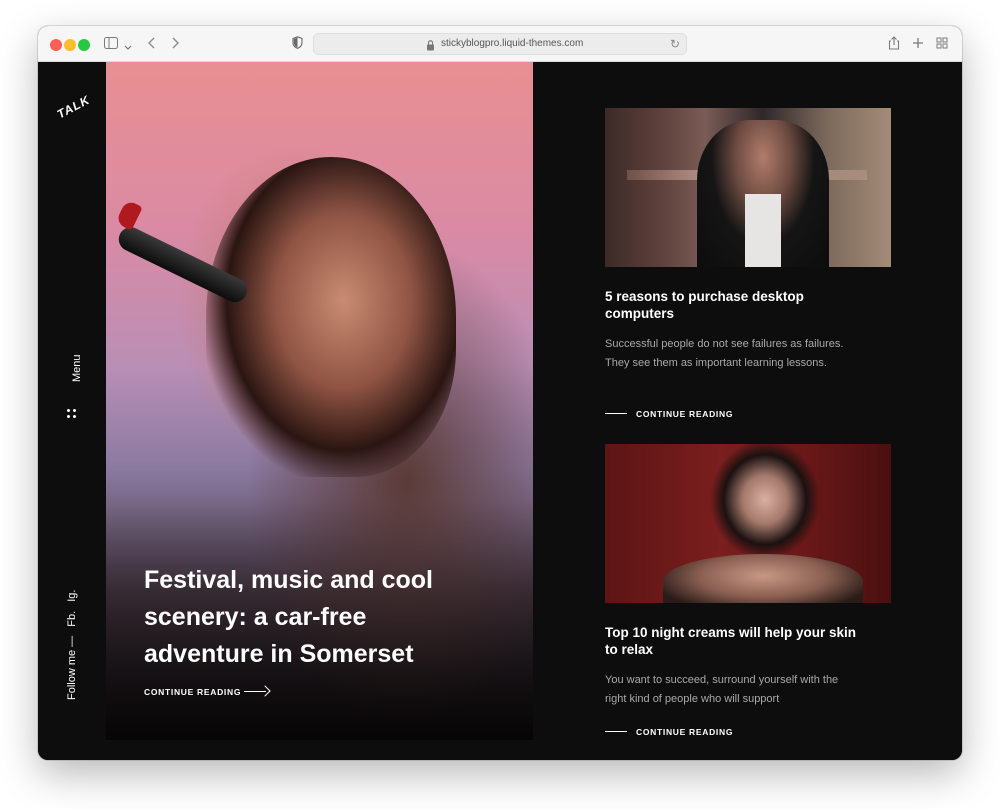 This screenshot has height=810, width=1000. Describe the element at coordinates (735, 305) in the screenshot. I see `post-title: 5 reasons to purchase desktop computers` at that location.